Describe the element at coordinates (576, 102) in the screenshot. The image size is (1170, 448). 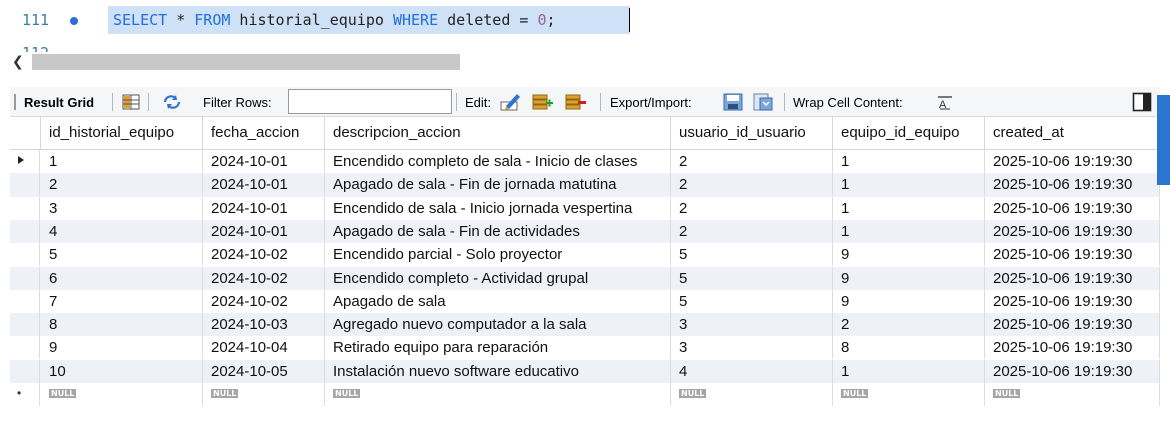
I see `delete-row-icon` at that location.